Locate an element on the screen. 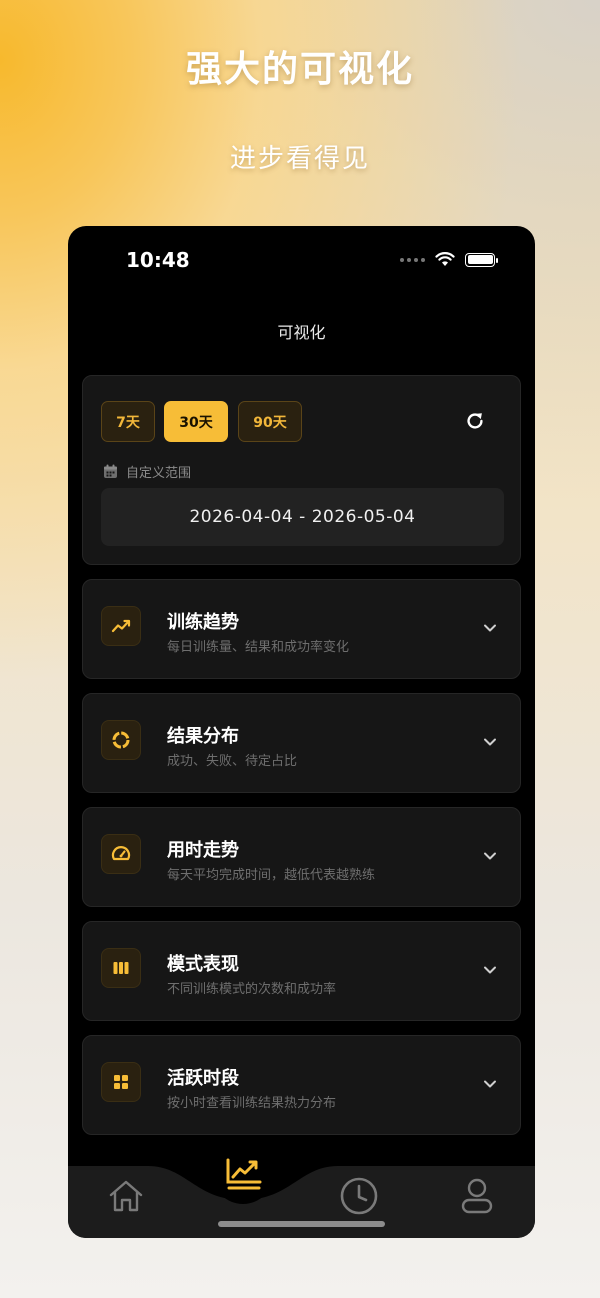 The height and width of the screenshot is (1298, 600). bars-icon is located at coordinates (121, 968).